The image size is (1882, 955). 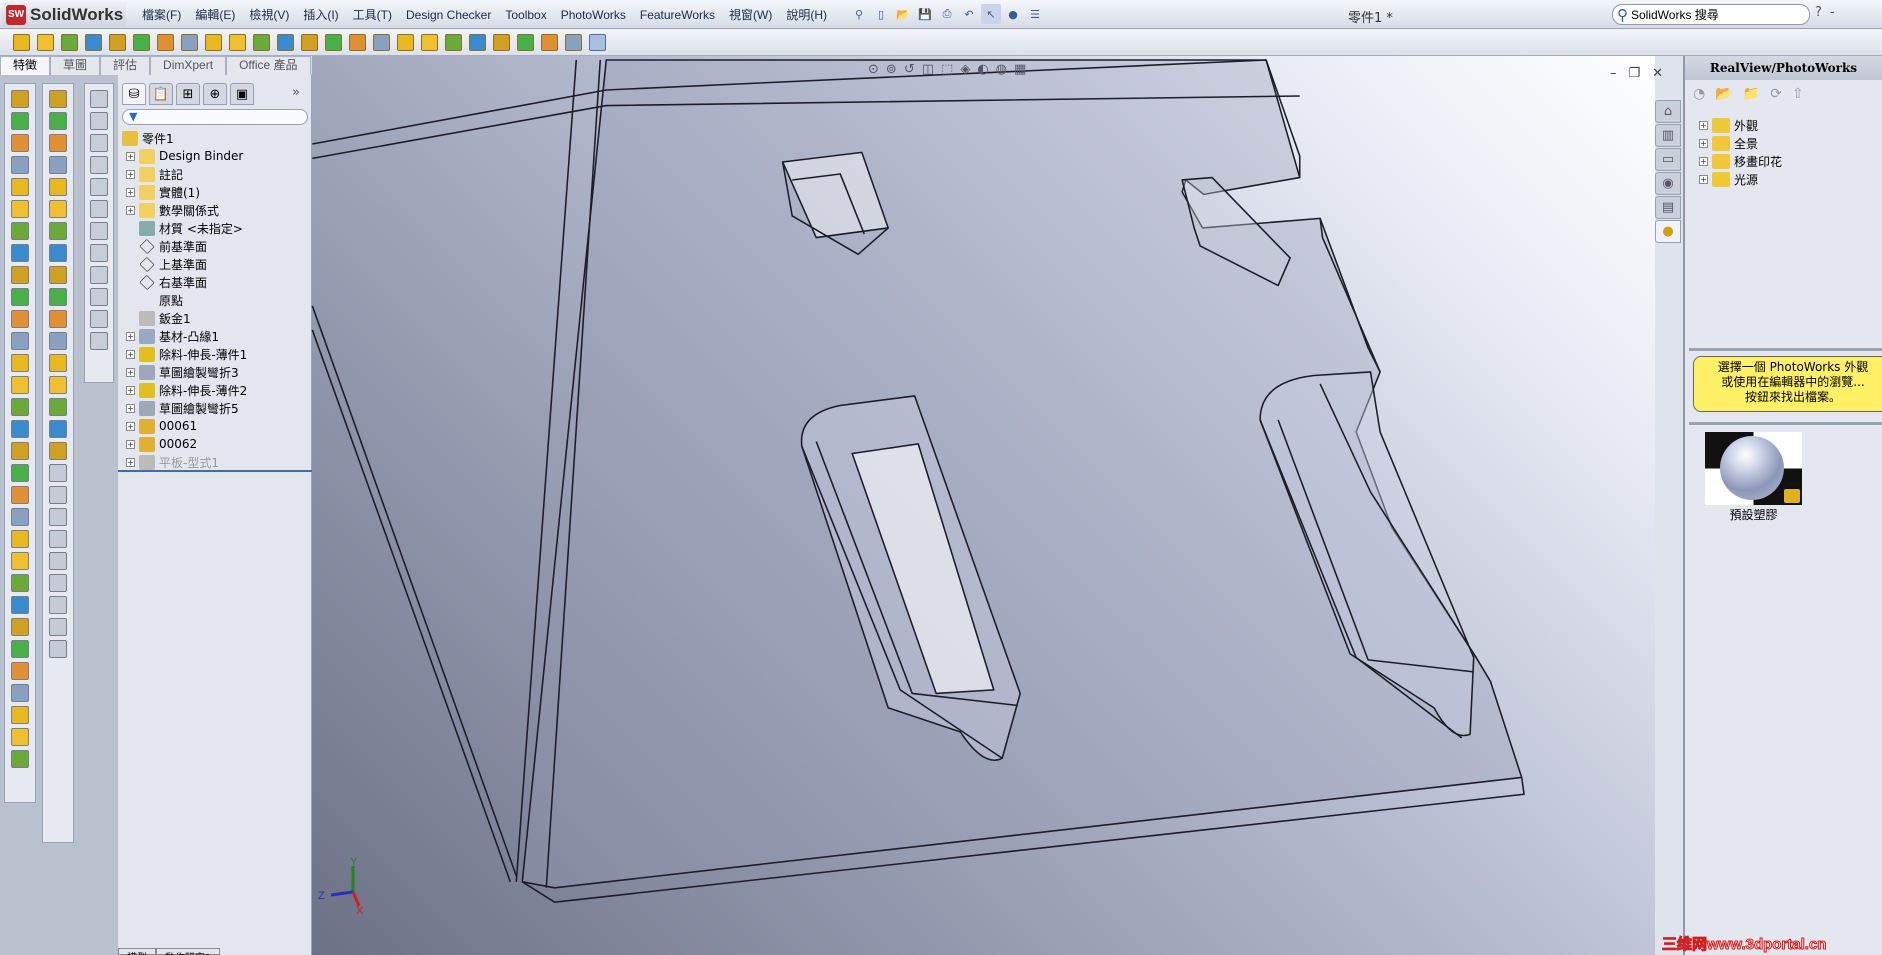 What do you see at coordinates (215, 318) in the screenshot?
I see `tree-item: 鈑金1` at bounding box center [215, 318].